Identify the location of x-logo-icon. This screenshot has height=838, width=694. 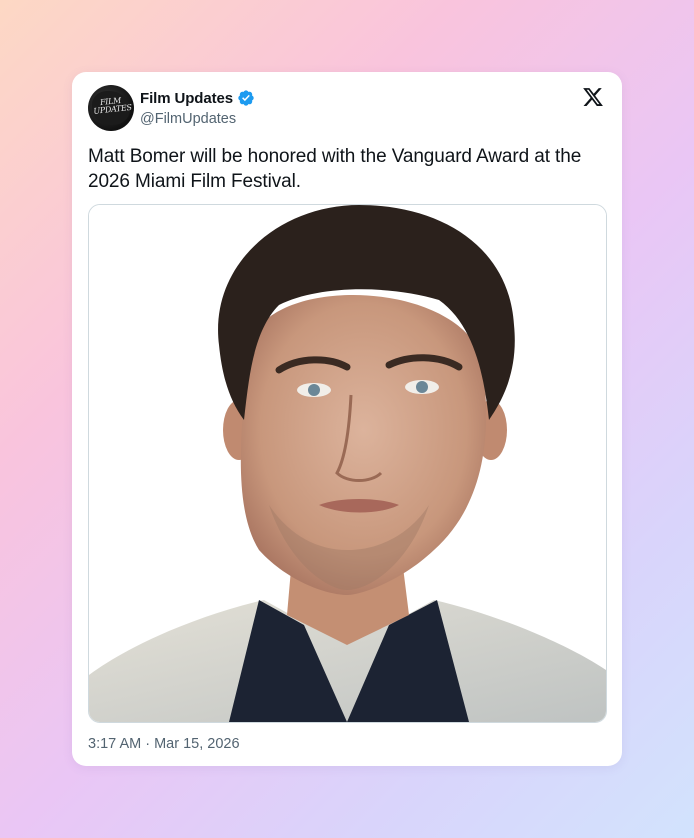
(593, 97).